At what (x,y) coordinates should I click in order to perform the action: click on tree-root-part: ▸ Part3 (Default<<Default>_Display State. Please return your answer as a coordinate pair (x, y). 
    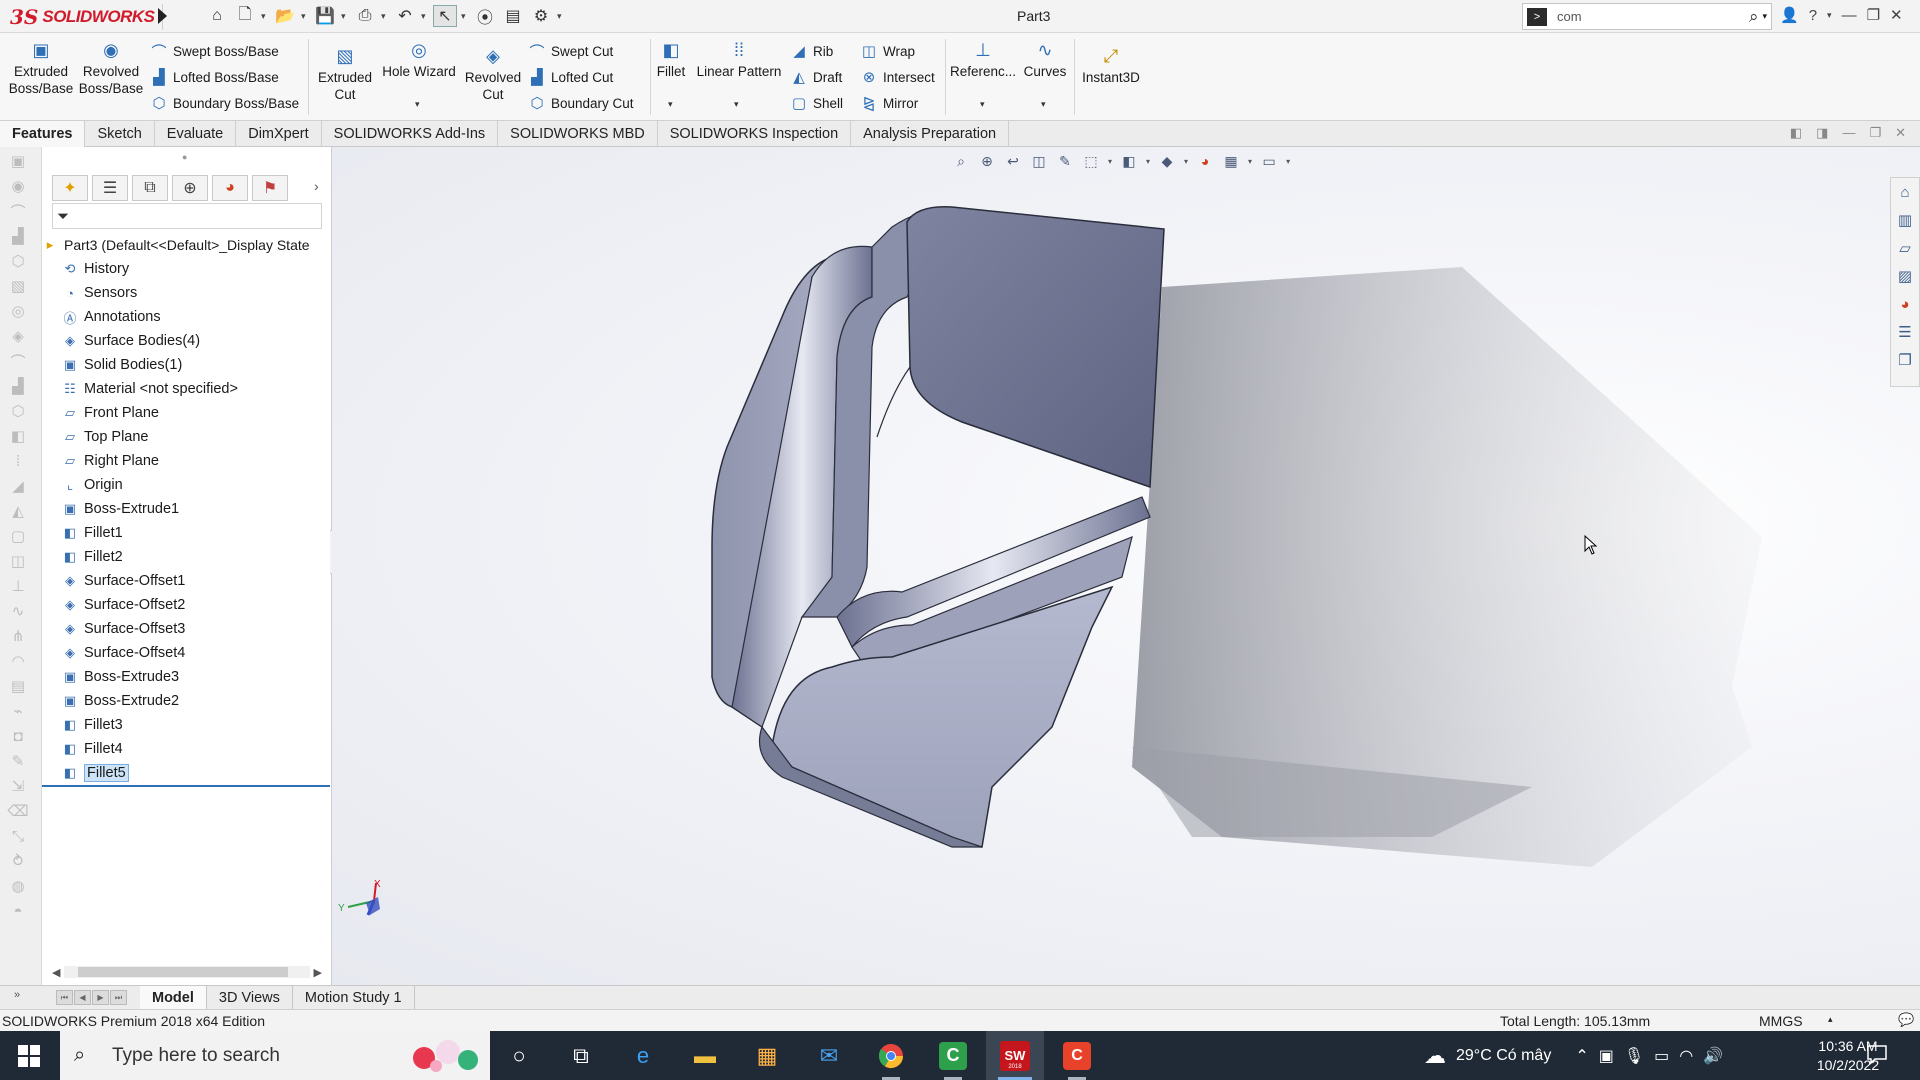
    Looking at the image, I should click on (187, 245).